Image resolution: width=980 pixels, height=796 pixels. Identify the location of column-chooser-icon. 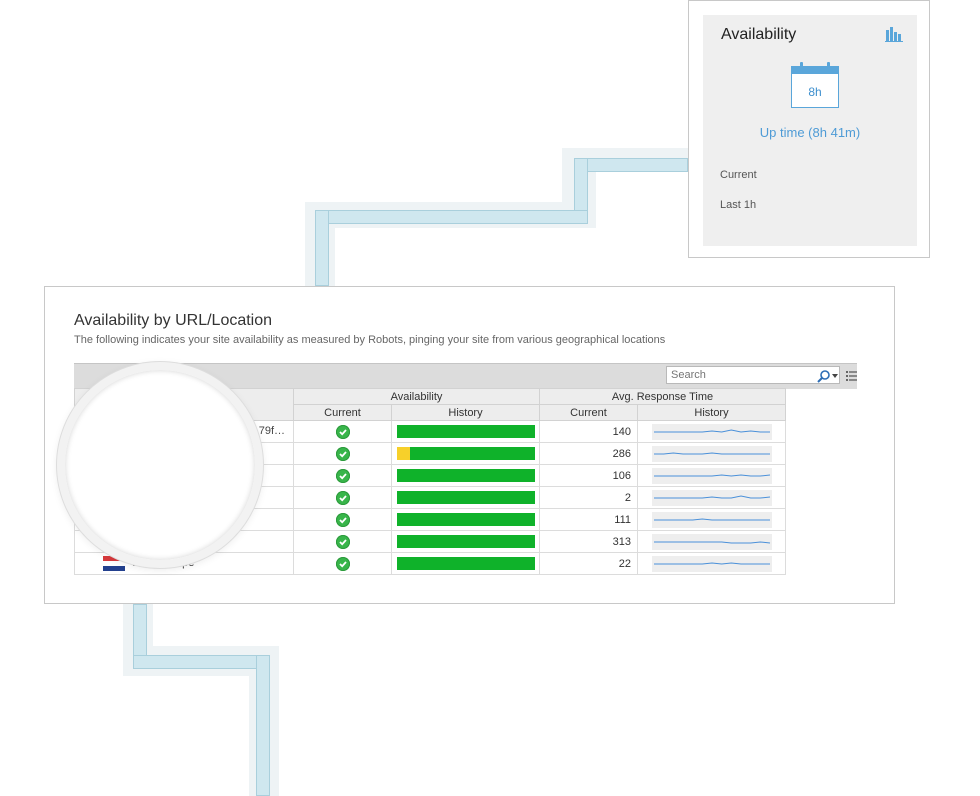
(851, 376).